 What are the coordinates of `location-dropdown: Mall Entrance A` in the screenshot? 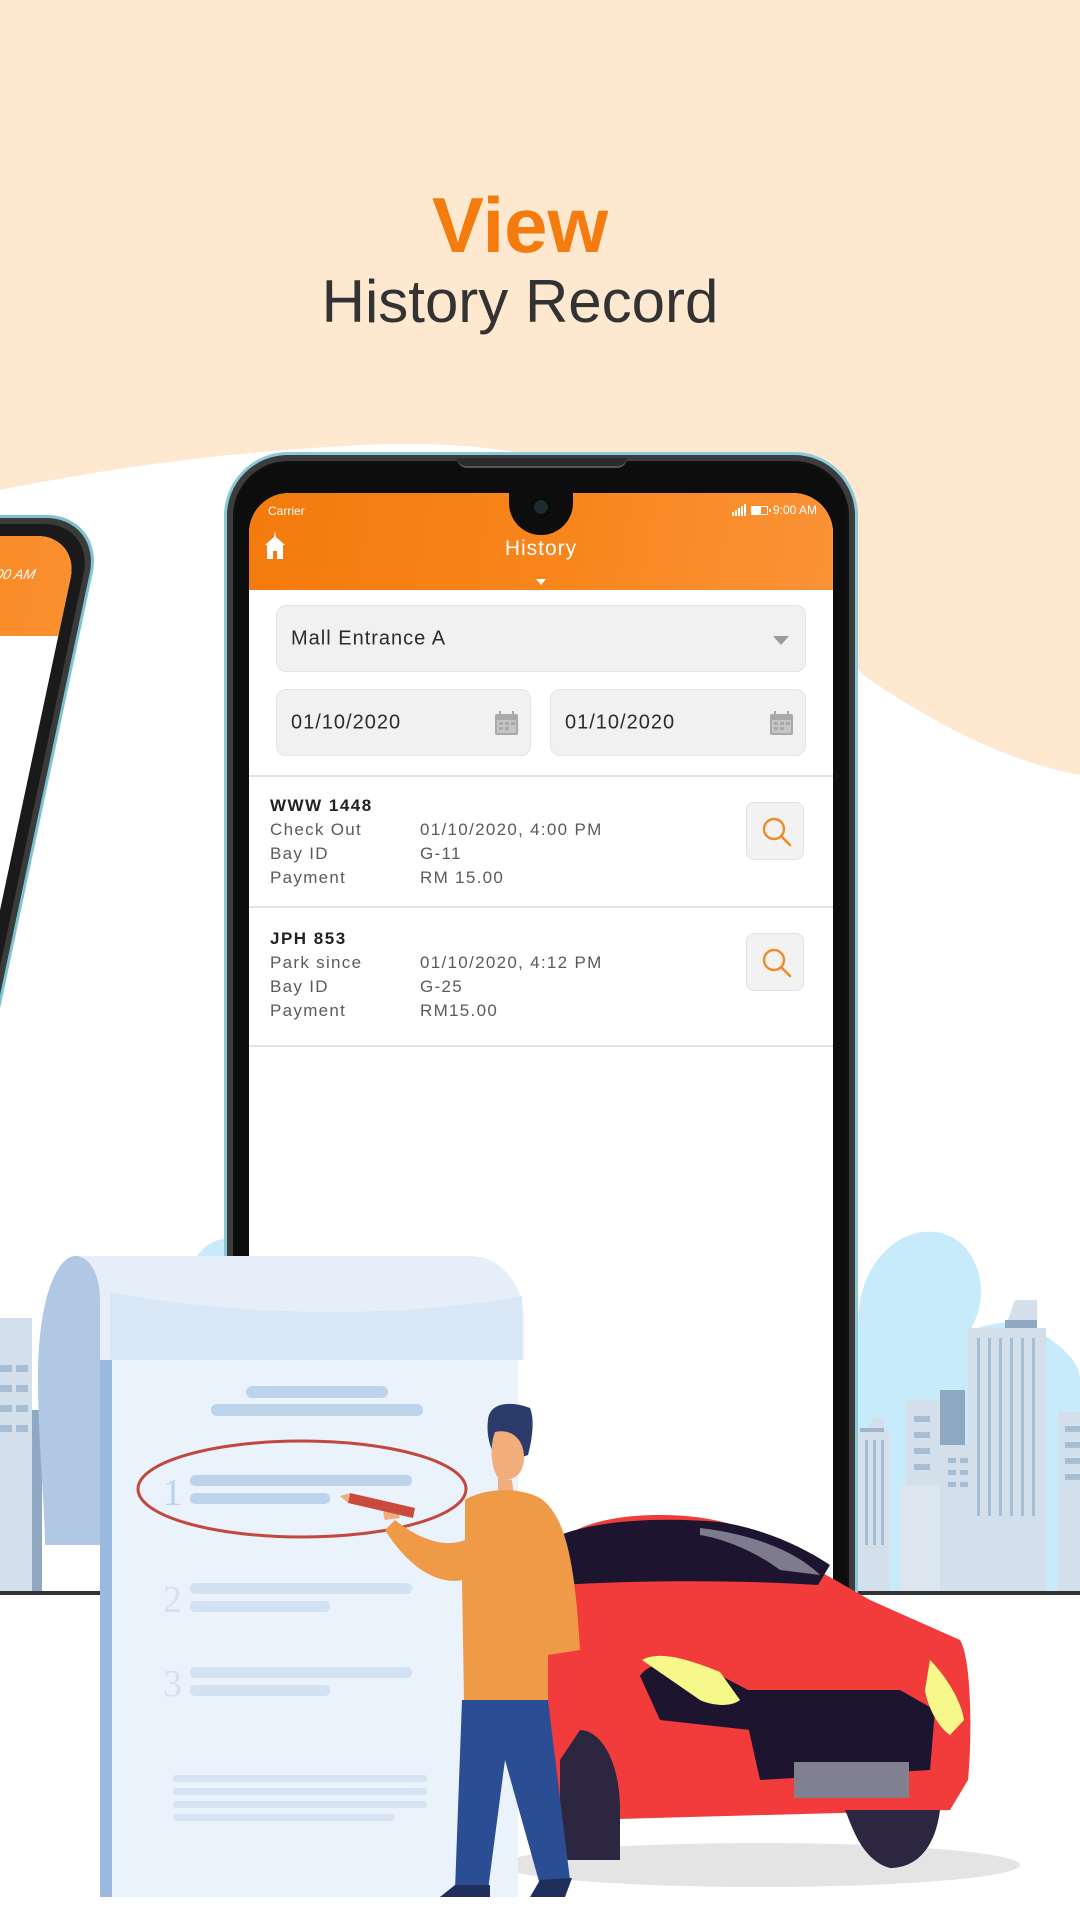 It's located at (541, 638).